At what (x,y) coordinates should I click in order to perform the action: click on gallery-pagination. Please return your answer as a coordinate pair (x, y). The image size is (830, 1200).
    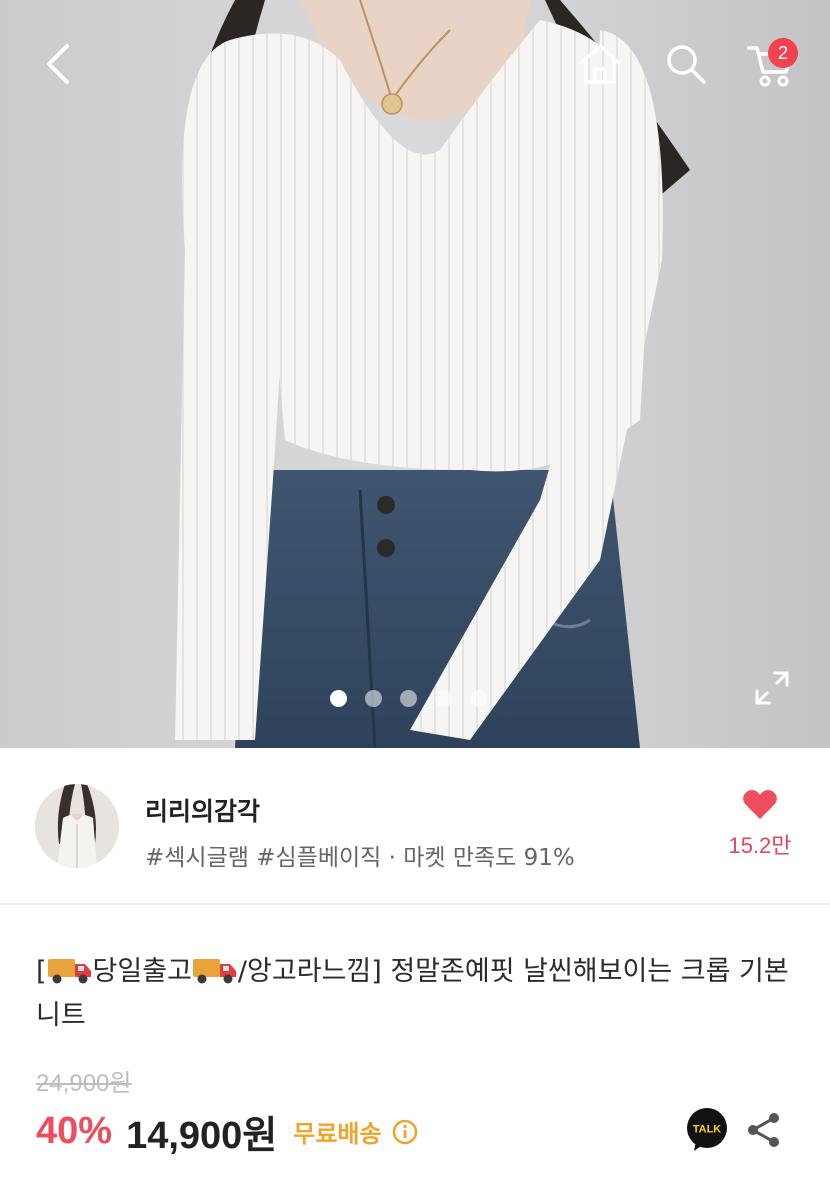
    Looking at the image, I should click on (408, 698).